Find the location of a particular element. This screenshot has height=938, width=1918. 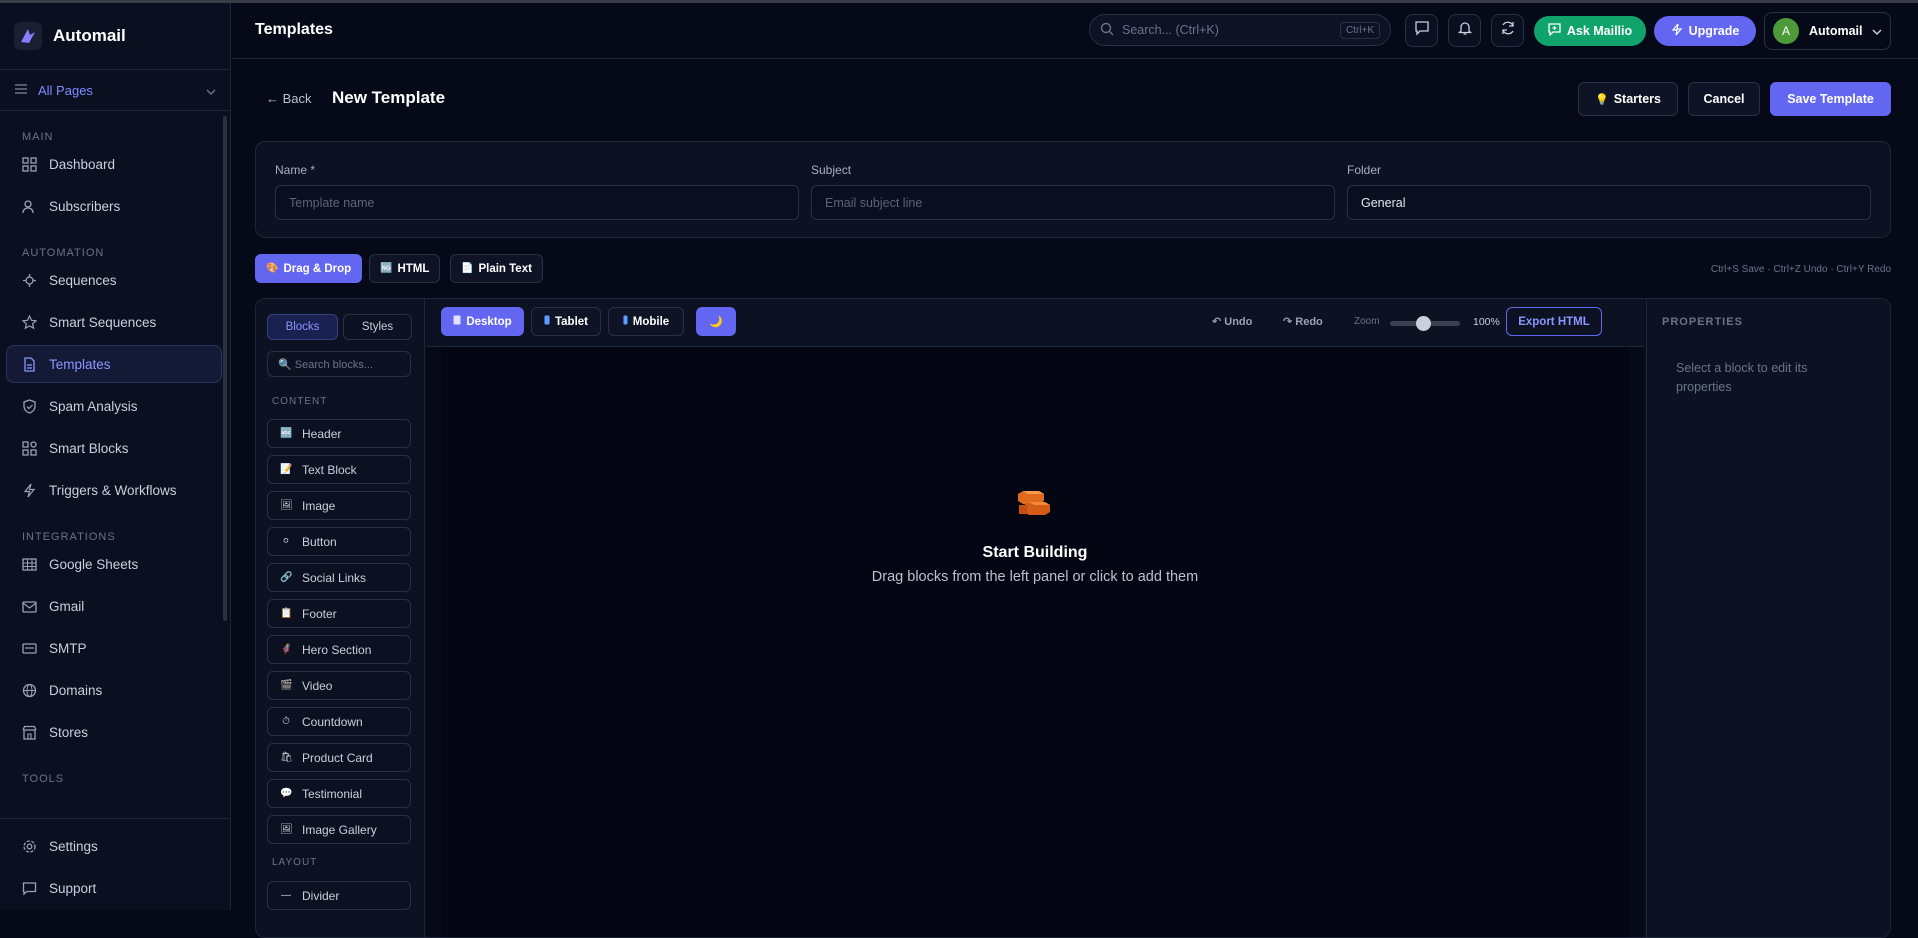

sidebar-item-sequences: Sequences is located at coordinates (114, 280).